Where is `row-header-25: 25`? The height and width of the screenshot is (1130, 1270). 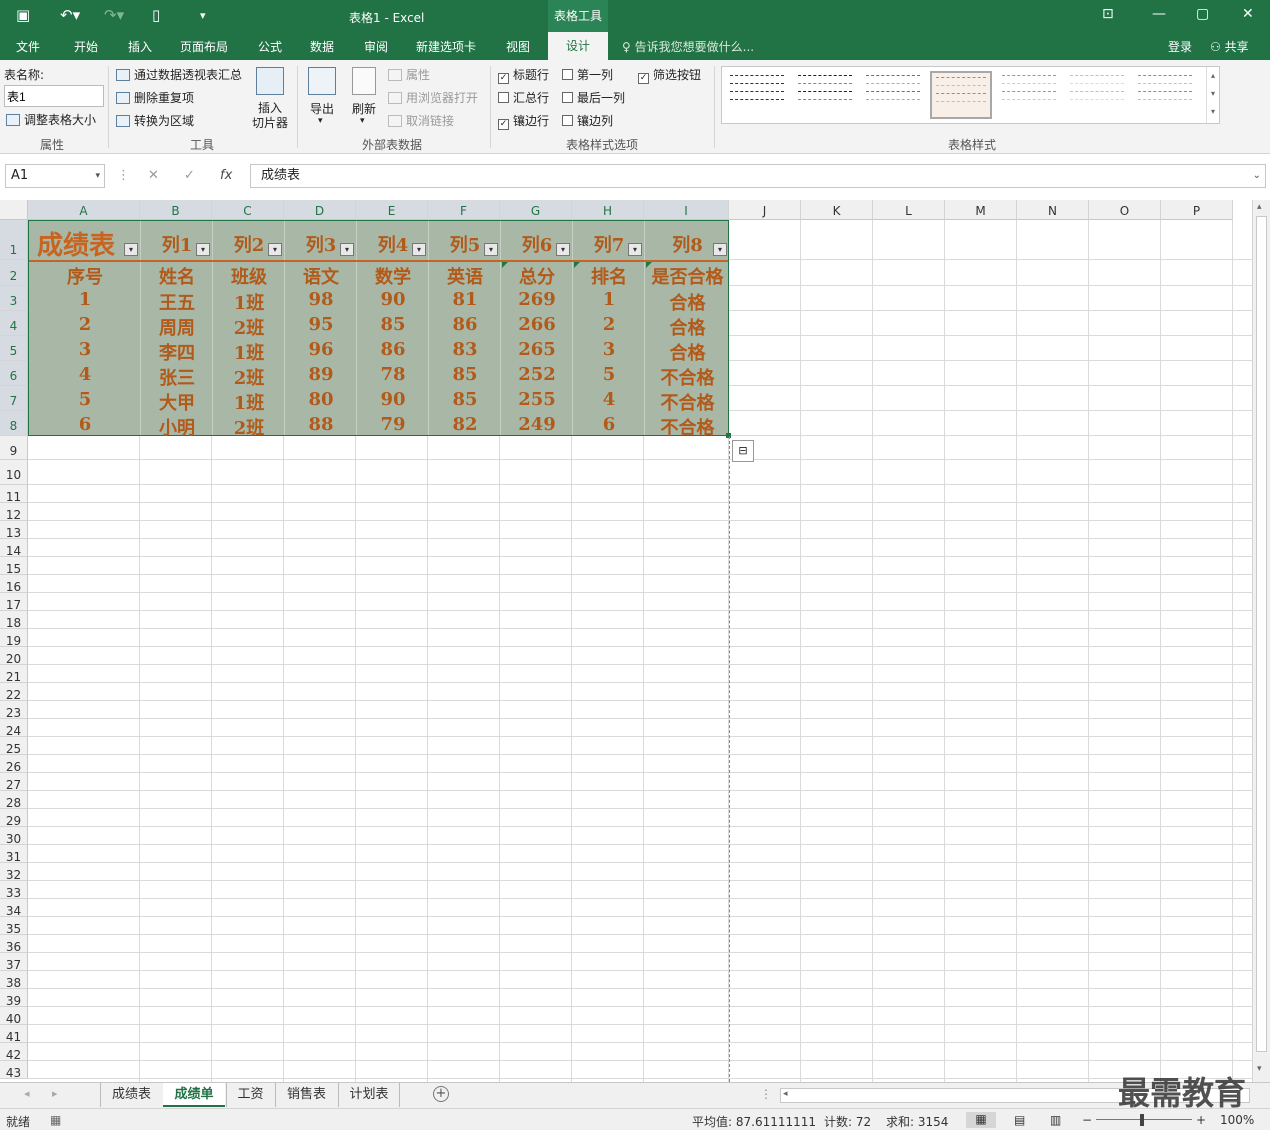
row-header-25: 25 is located at coordinates (14, 746).